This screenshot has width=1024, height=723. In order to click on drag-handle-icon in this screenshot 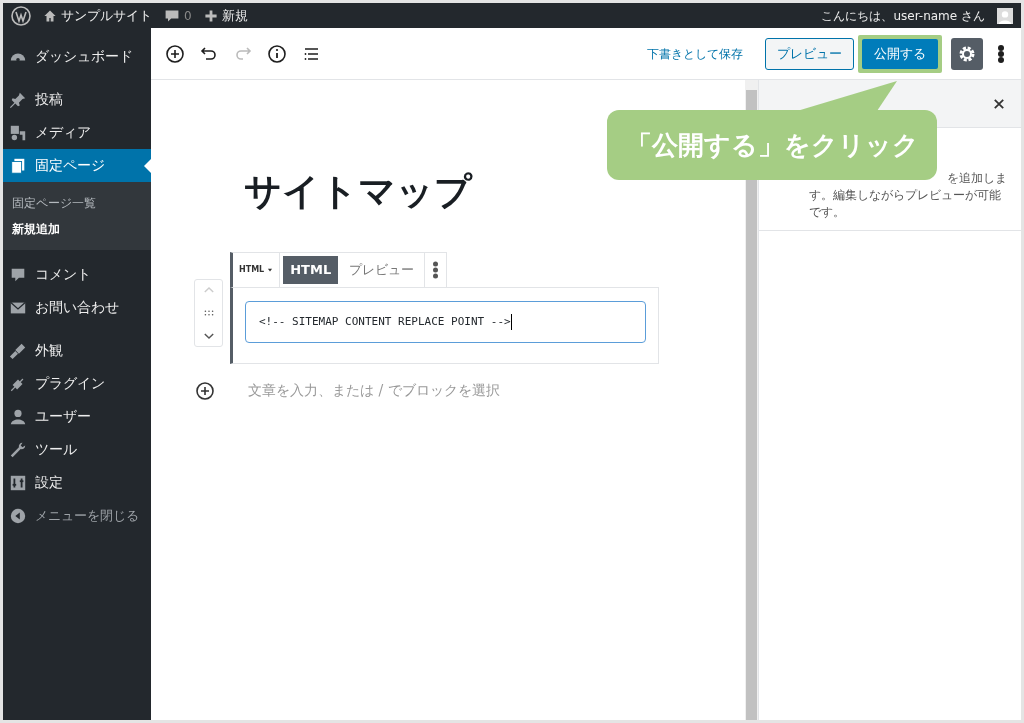, I will do `click(208, 313)`.